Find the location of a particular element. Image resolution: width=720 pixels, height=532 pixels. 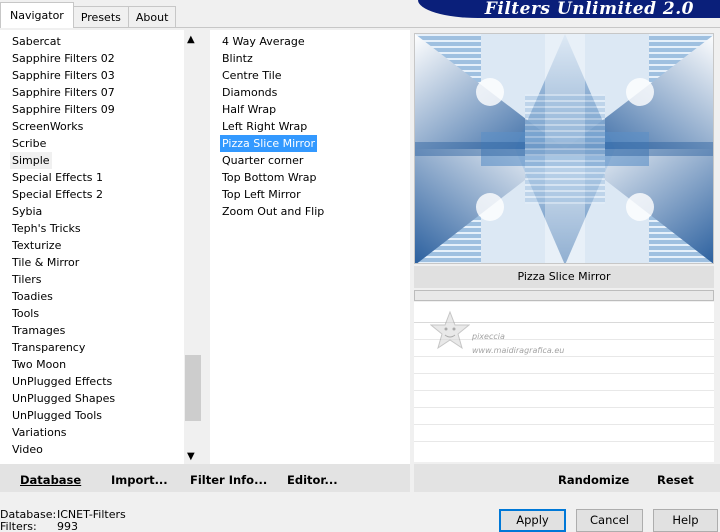

preview-button-bar: Randomize Reset is located at coordinates (567, 478).